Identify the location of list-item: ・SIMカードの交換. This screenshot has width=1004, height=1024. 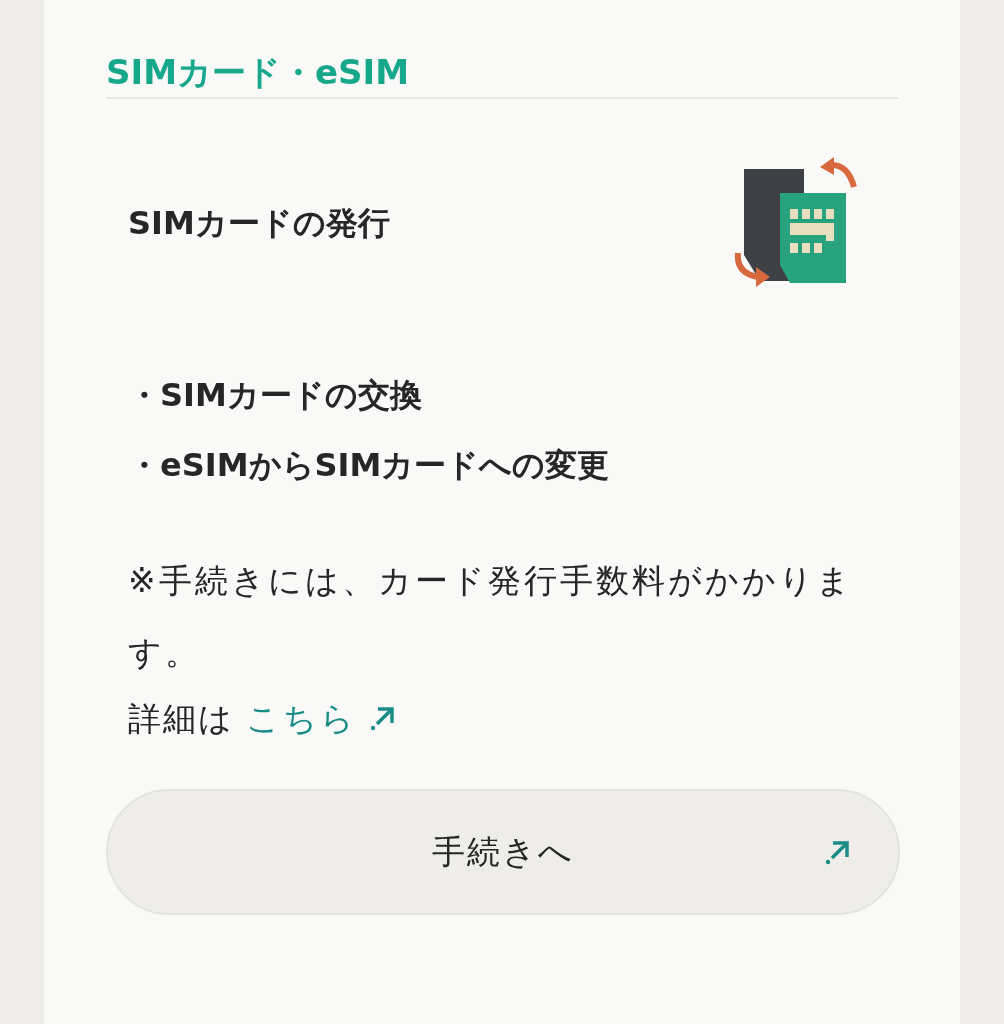
(275, 395).